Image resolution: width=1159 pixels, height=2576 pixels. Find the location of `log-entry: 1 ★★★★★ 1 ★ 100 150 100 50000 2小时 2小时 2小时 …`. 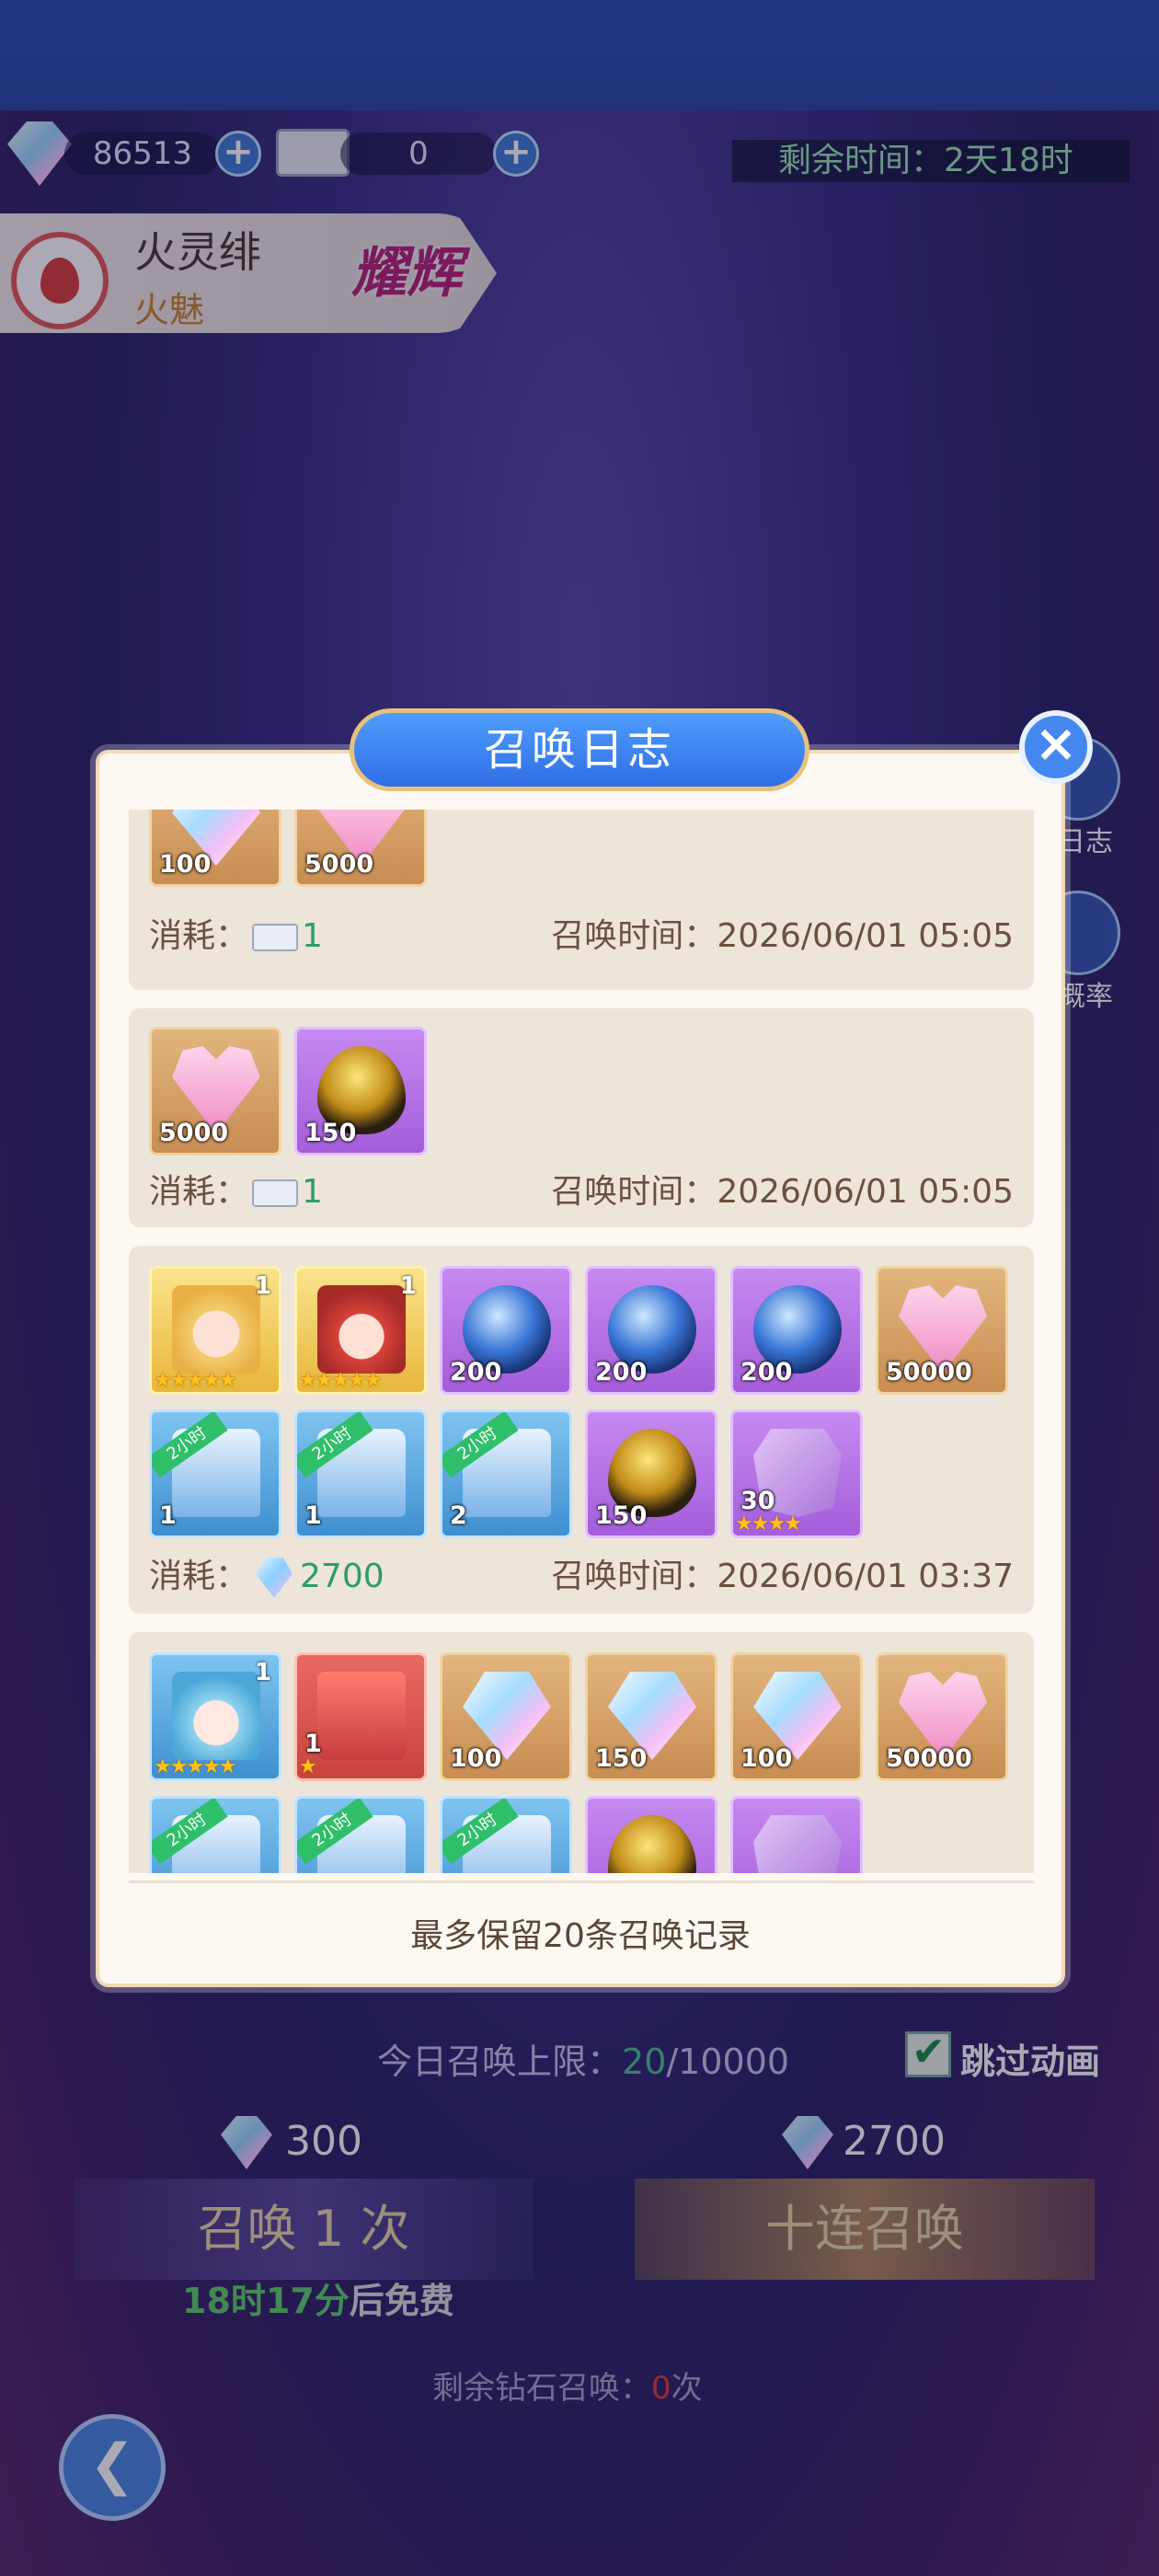

log-entry: 1 ★★★★★ 1 ★ 100 150 100 50000 2小时 2小时 2小时 … is located at coordinates (581, 1752).